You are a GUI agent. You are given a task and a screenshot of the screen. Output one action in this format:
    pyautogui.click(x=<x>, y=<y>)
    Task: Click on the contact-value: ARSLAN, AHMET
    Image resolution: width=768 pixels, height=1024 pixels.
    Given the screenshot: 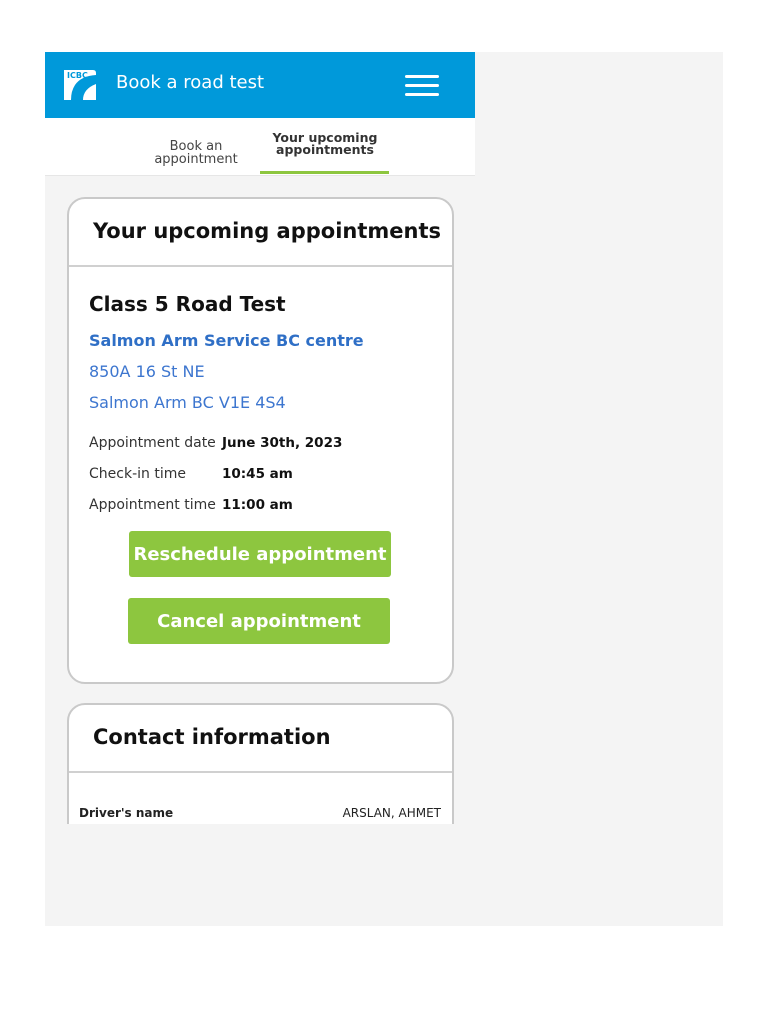 What is the action you would take?
    pyautogui.click(x=391, y=813)
    